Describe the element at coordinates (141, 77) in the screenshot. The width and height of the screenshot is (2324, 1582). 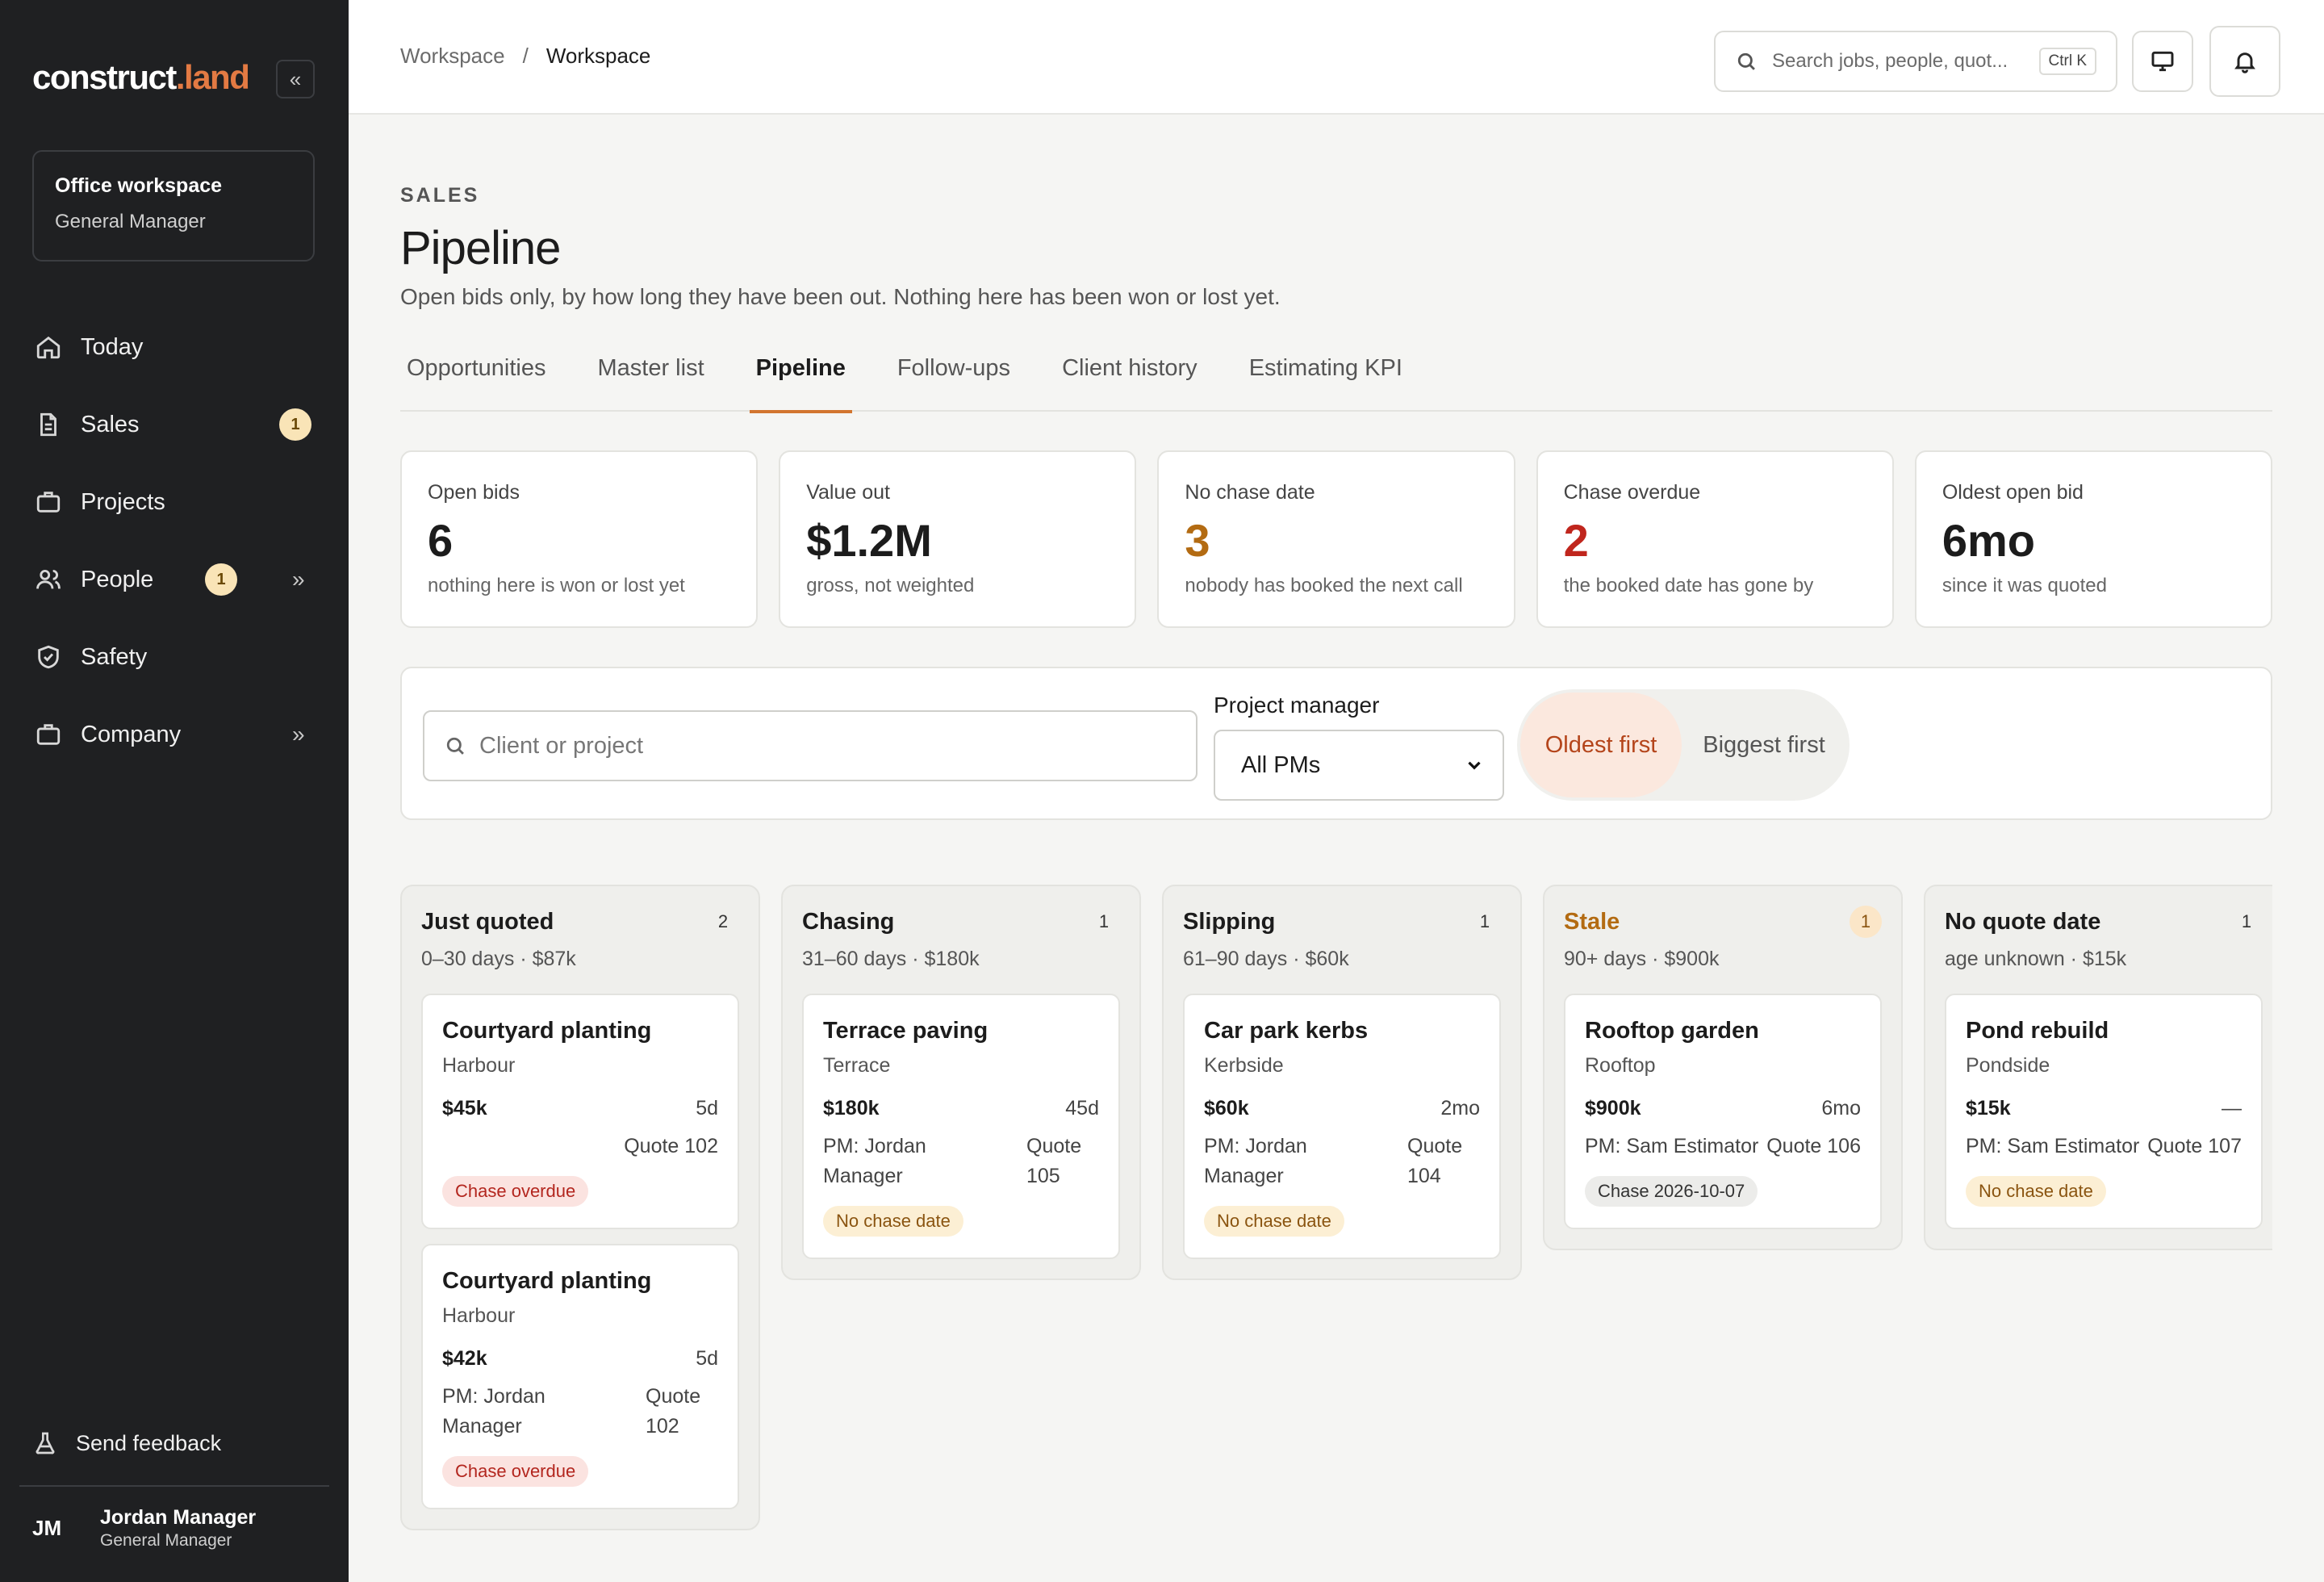
I see `brand-logo: construct.land` at that location.